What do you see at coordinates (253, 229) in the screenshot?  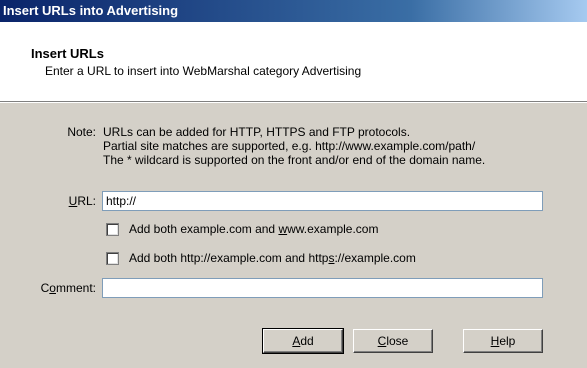 I see `add-www-checkbox-label: Add both example.com and www.example.com` at bounding box center [253, 229].